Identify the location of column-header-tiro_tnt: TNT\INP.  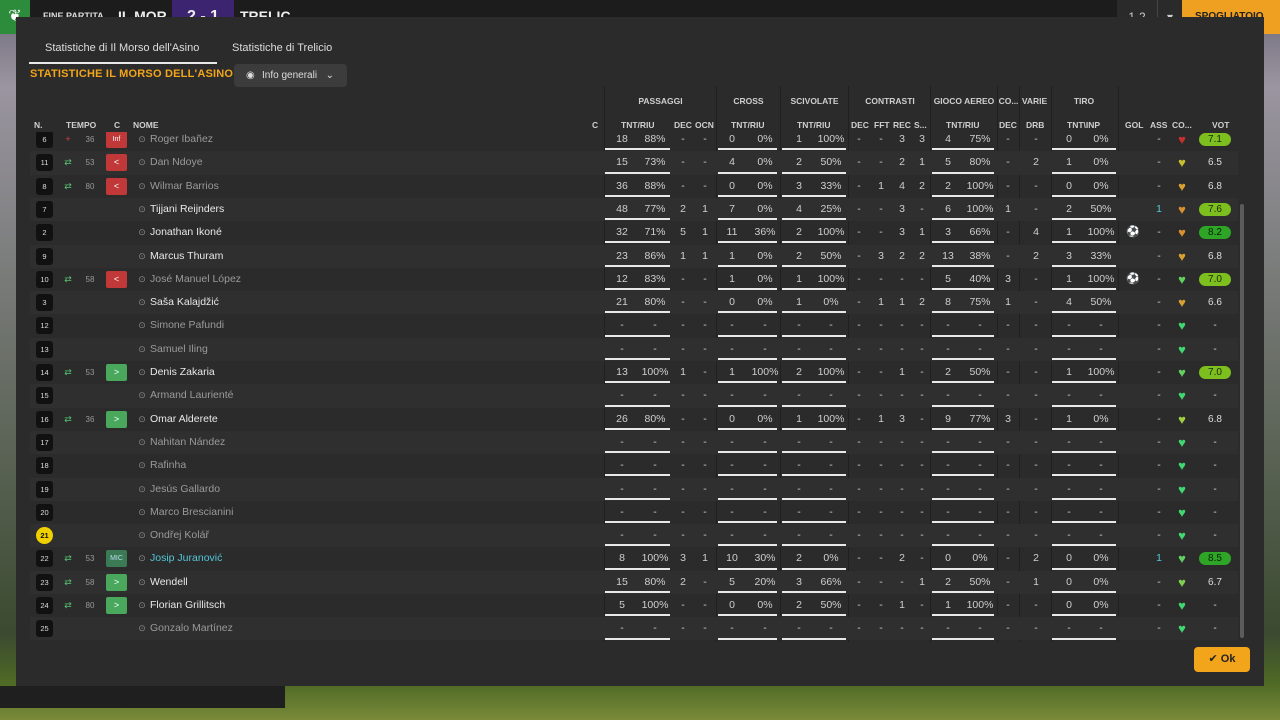
(1083, 125).